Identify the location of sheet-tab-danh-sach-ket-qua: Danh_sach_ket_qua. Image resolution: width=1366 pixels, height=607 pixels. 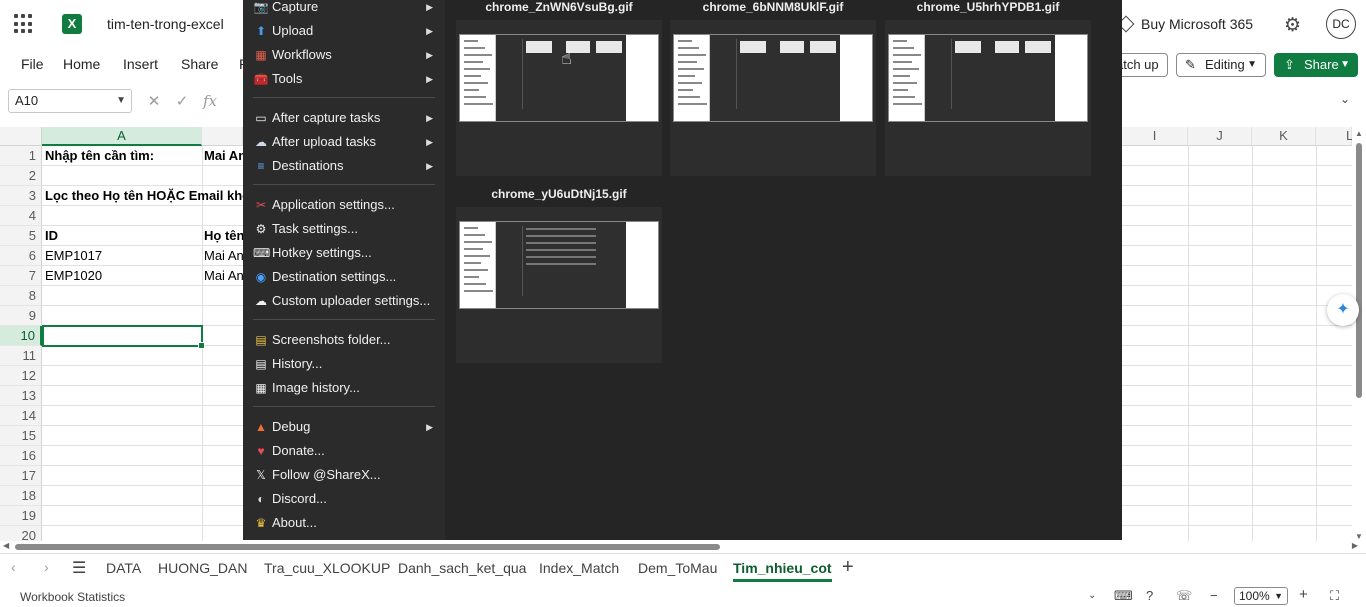
(462, 568).